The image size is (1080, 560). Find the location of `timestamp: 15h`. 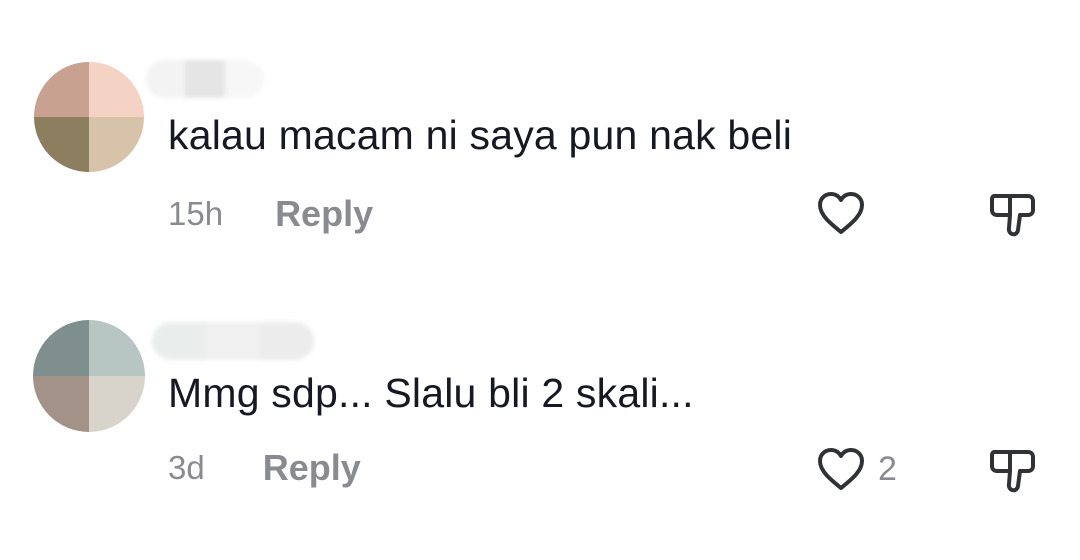

timestamp: 15h is located at coordinates (196, 213).